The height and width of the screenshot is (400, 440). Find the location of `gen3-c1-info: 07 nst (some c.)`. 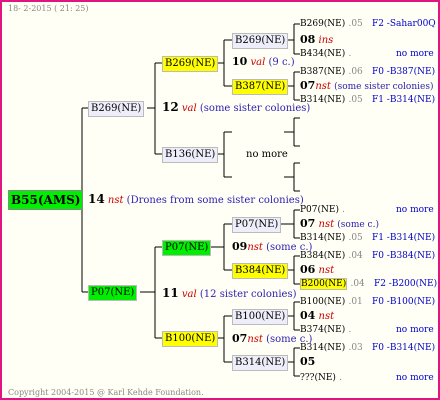

gen3-c1-info: 07 nst (some c.) is located at coordinates (339, 224).